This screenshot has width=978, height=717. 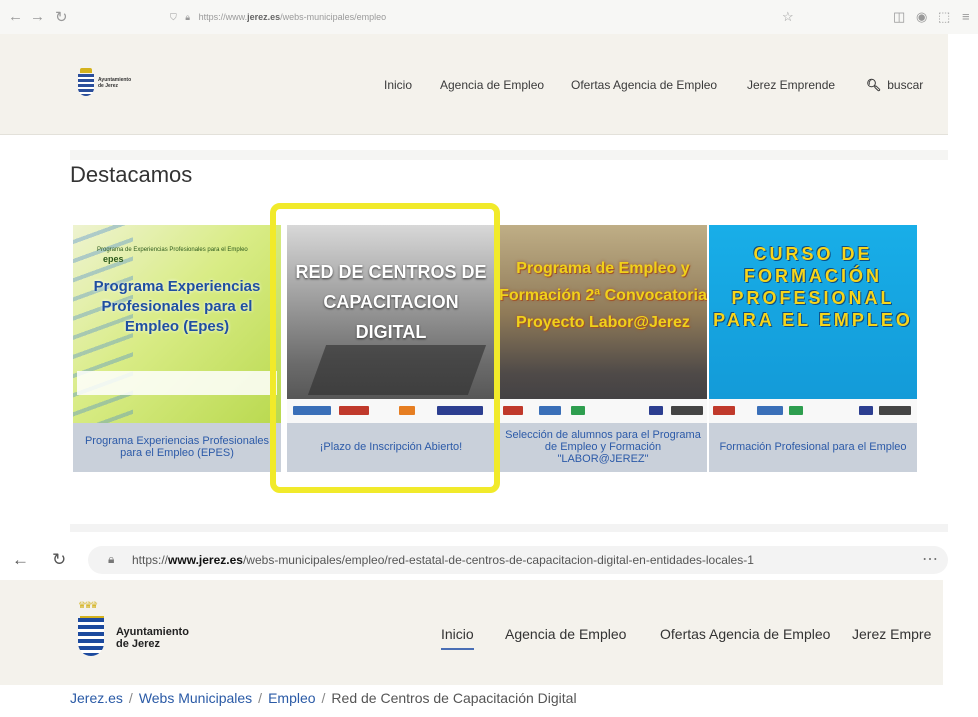 I want to click on shield-icon: ⛉, so click(x=173, y=17).